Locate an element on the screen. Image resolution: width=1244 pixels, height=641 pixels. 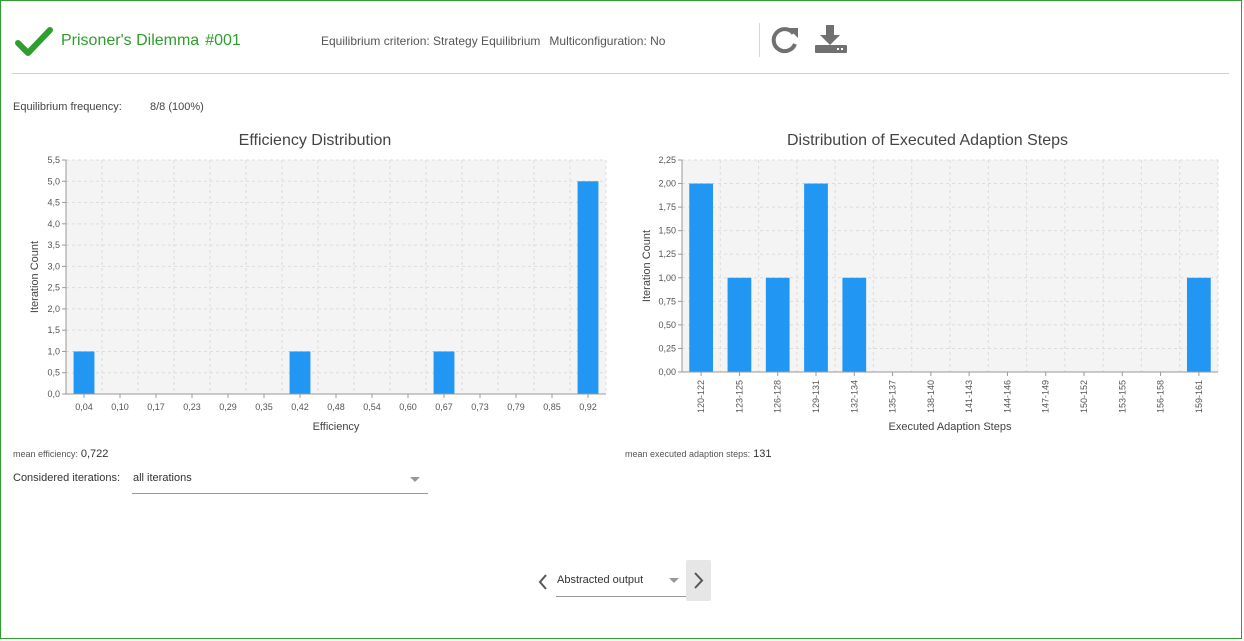
x-tick-label: 0,79 is located at coordinates (516, 407).